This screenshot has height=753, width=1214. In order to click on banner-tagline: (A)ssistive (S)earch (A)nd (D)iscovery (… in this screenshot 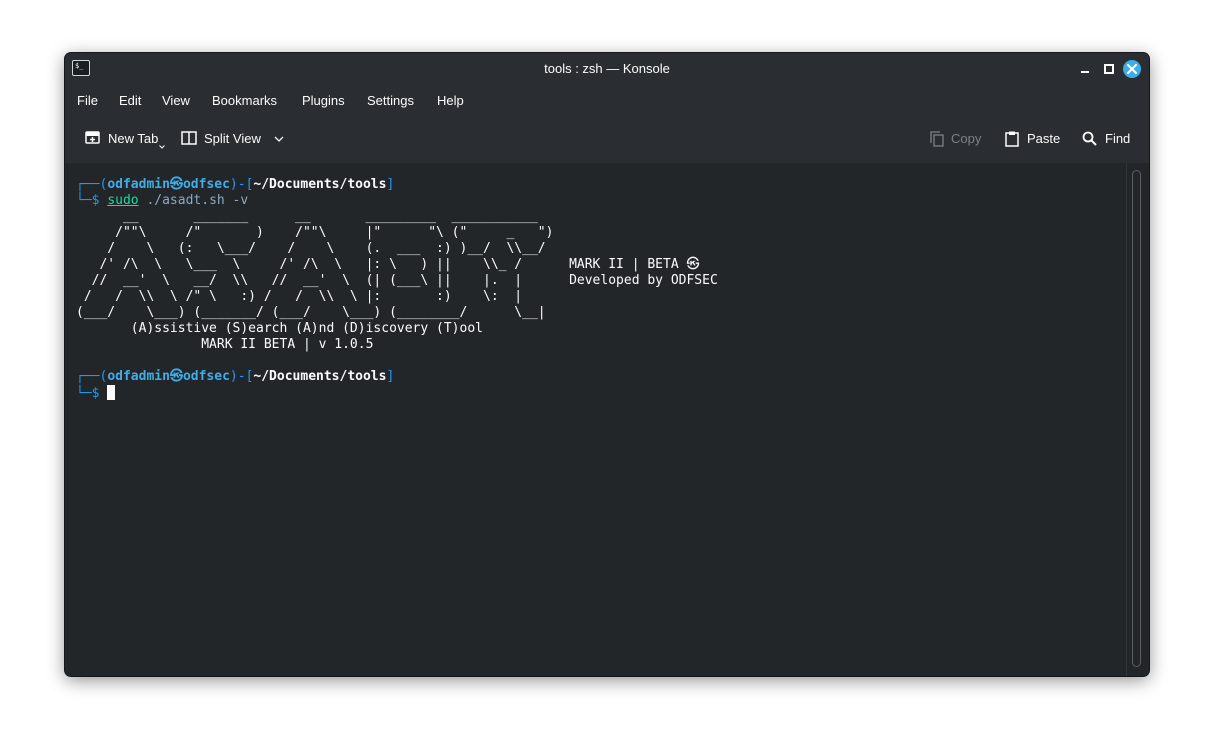, I will do `click(279, 328)`.